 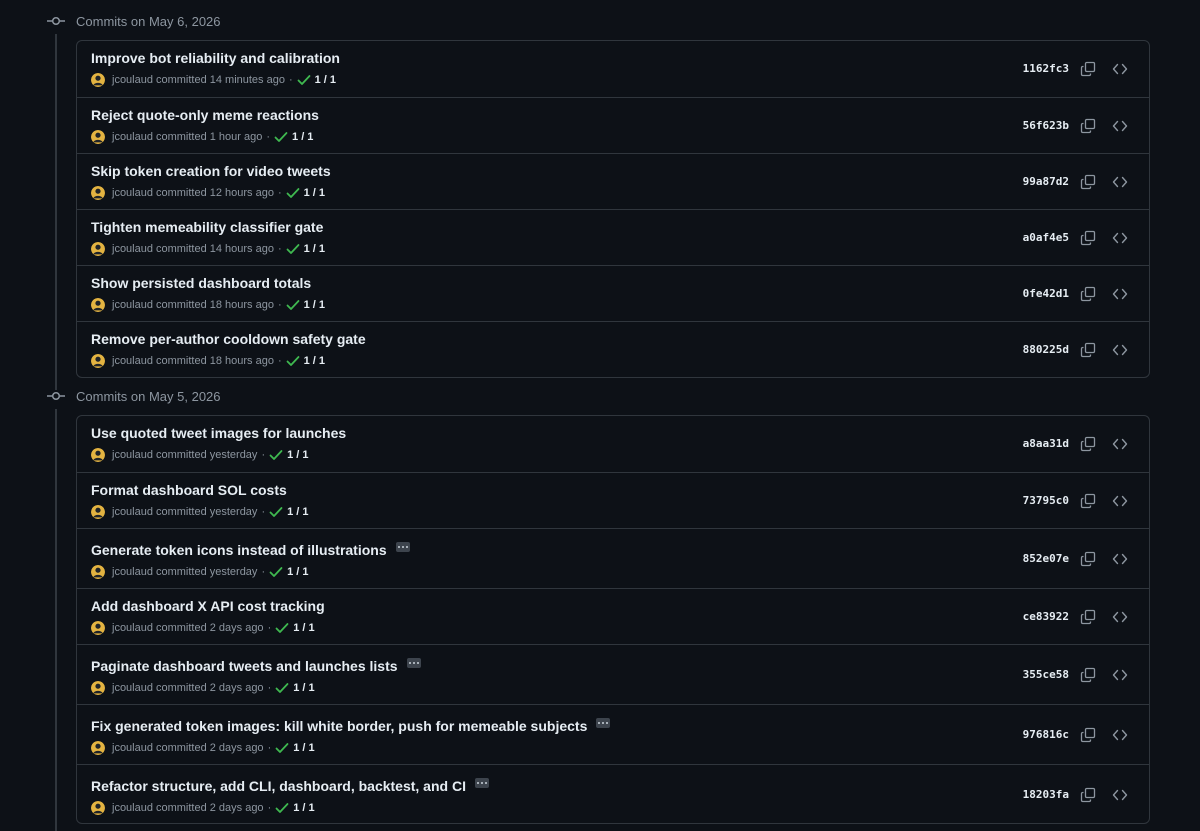 What do you see at coordinates (208, 606) in the screenshot?
I see `commit-title-link: Add dashboard X API cost tracking` at bounding box center [208, 606].